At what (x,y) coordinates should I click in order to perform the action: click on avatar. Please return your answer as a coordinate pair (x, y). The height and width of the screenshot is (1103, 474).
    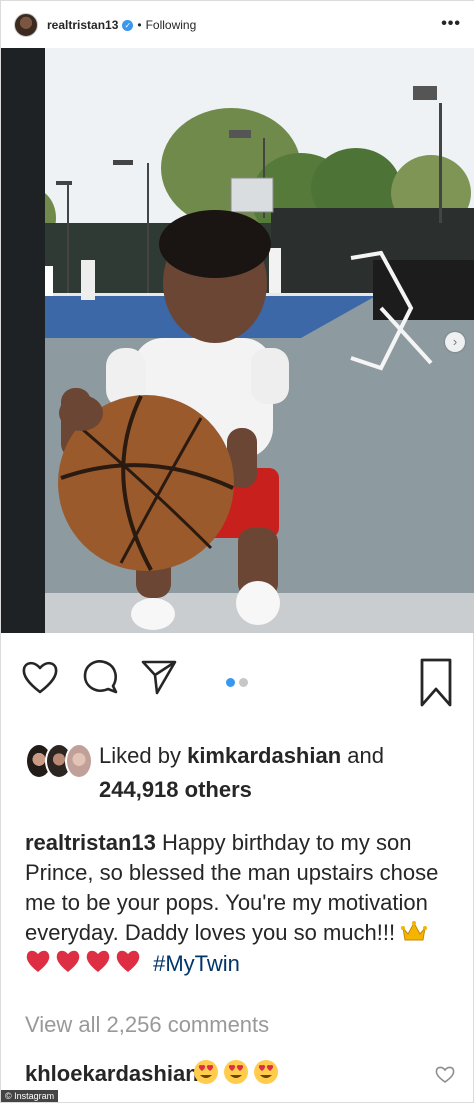
    Looking at the image, I should click on (26, 25).